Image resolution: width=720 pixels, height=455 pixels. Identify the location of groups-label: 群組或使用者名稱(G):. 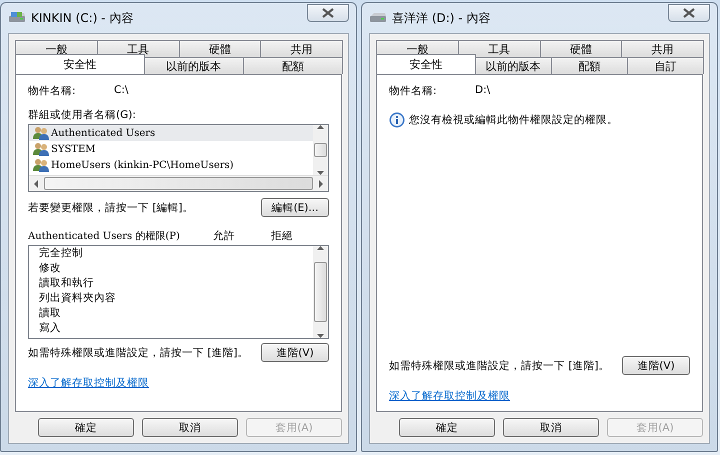
(82, 115).